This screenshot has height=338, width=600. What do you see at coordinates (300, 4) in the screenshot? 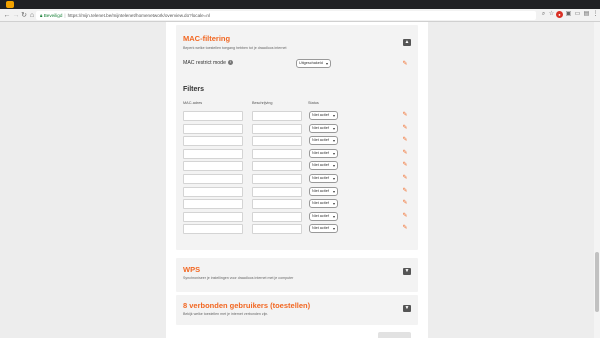
I see `browser-tabstrip` at bounding box center [300, 4].